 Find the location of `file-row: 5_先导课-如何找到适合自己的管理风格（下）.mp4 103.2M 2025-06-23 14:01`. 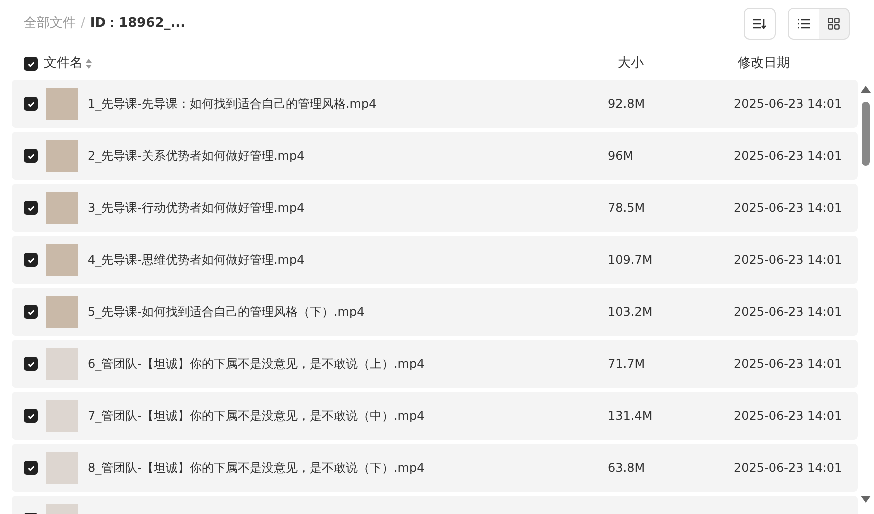

file-row: 5_先导课-如何找到适合自己的管理风格（下）.mp4 103.2M 2025-06-23 14:01 is located at coordinates (435, 312).